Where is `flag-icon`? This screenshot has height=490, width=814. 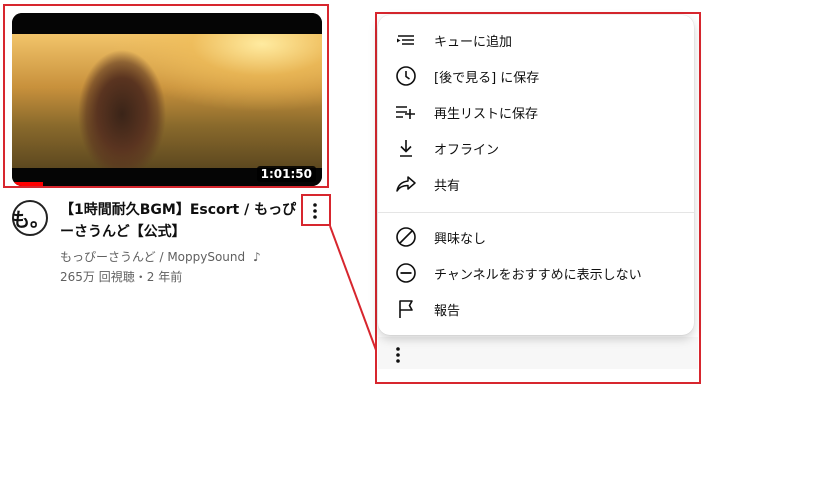
flag-icon is located at coordinates (406, 309).